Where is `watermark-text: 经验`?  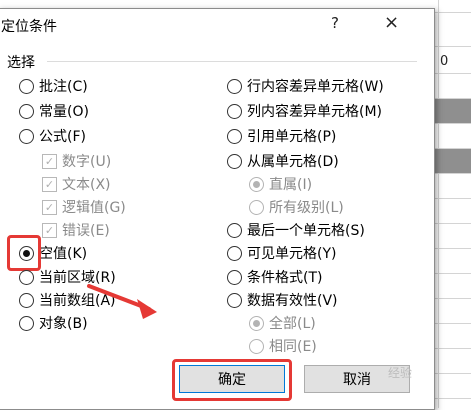 watermark-text: 经验 is located at coordinates (400, 373).